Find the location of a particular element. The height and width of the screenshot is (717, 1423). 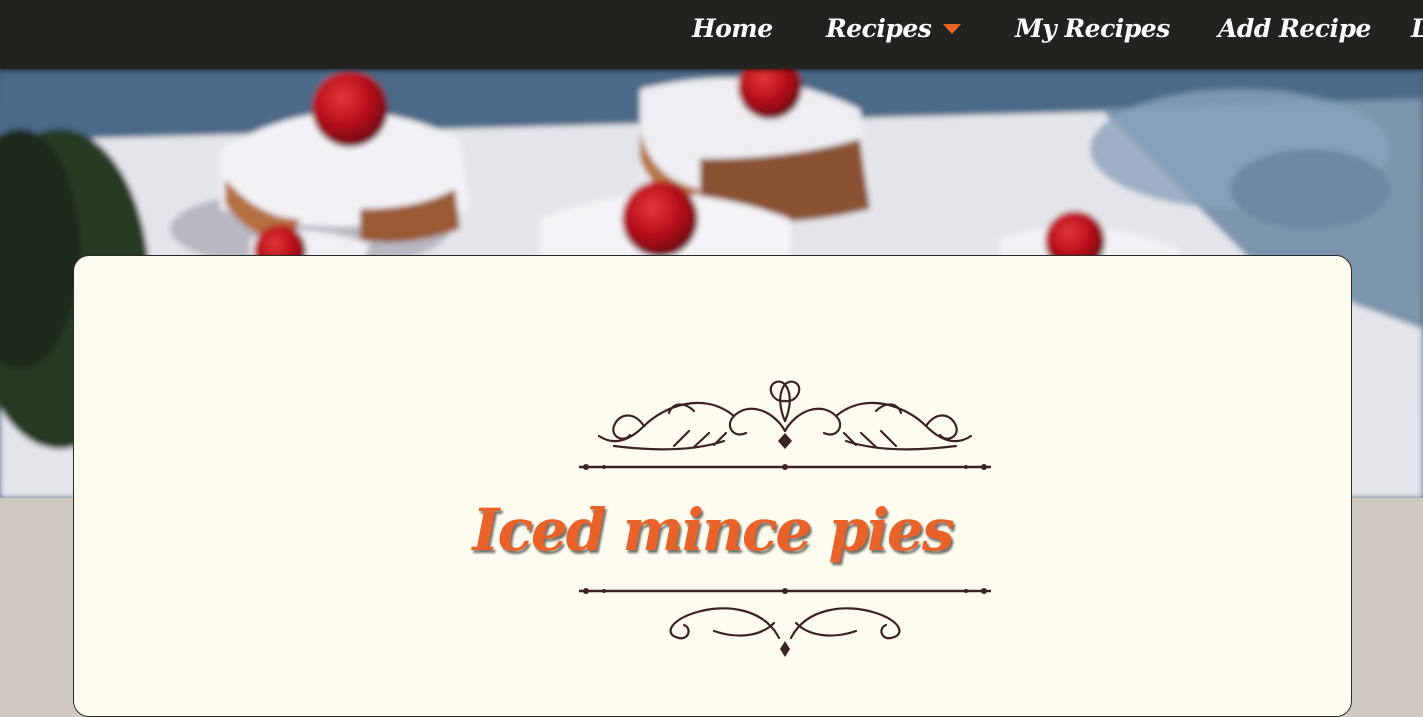

top-navbar: Home Recipes My Recipes Add Recipe L is located at coordinates (711, 34).